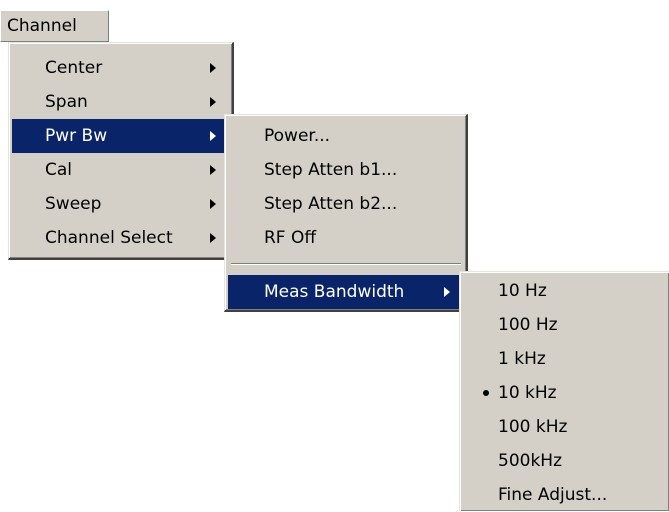 The image size is (669, 512). What do you see at coordinates (565, 325) in the screenshot?
I see `menu-item-100hz: 100 Hz` at bounding box center [565, 325].